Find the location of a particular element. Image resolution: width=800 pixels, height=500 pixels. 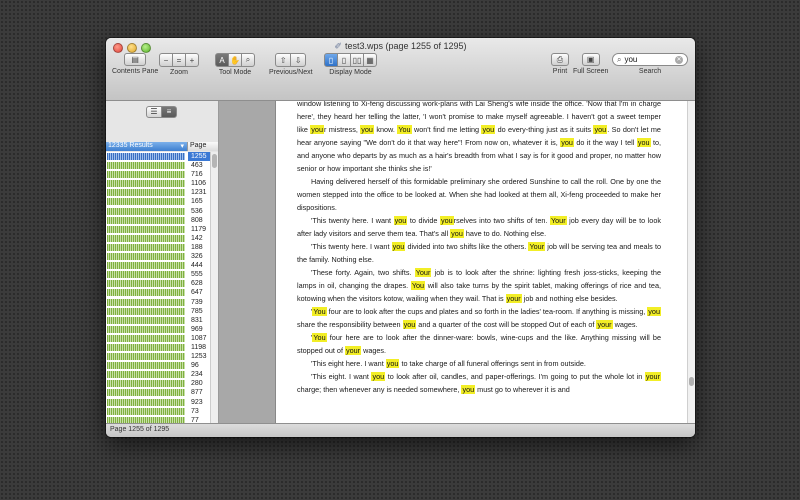

result-row: 536 is located at coordinates (162, 211).